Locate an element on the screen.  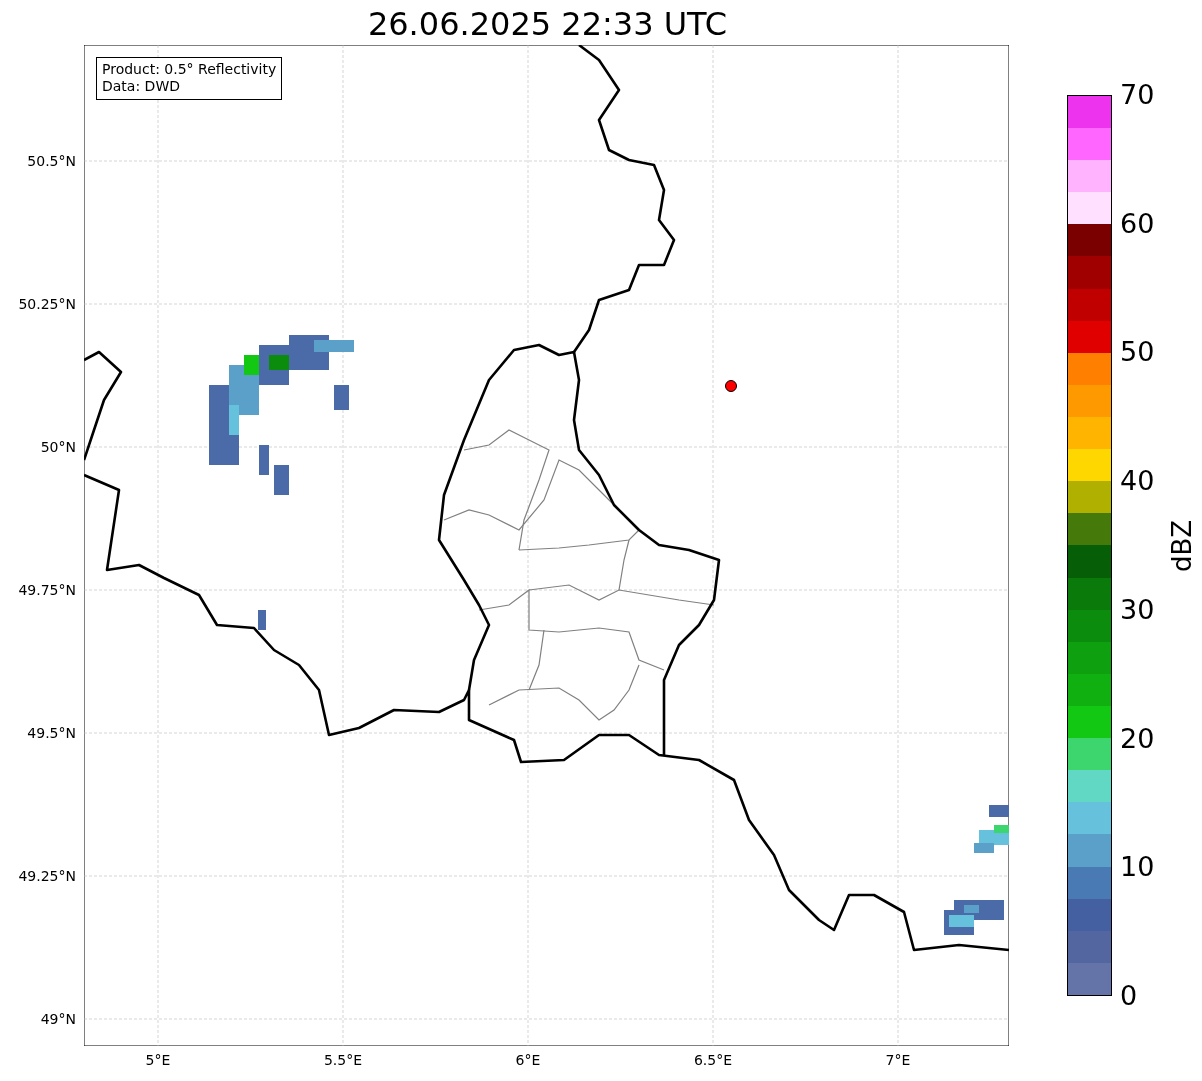
scale-label: 70 is located at coordinates (1137, 95).